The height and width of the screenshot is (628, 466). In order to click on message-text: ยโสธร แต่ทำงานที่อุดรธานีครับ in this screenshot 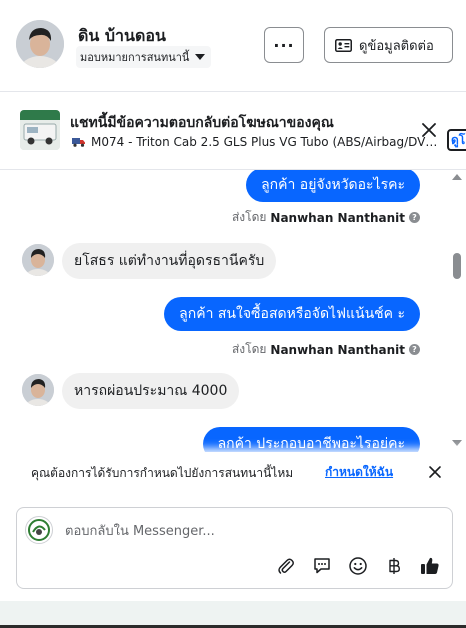, I will do `click(169, 261)`.